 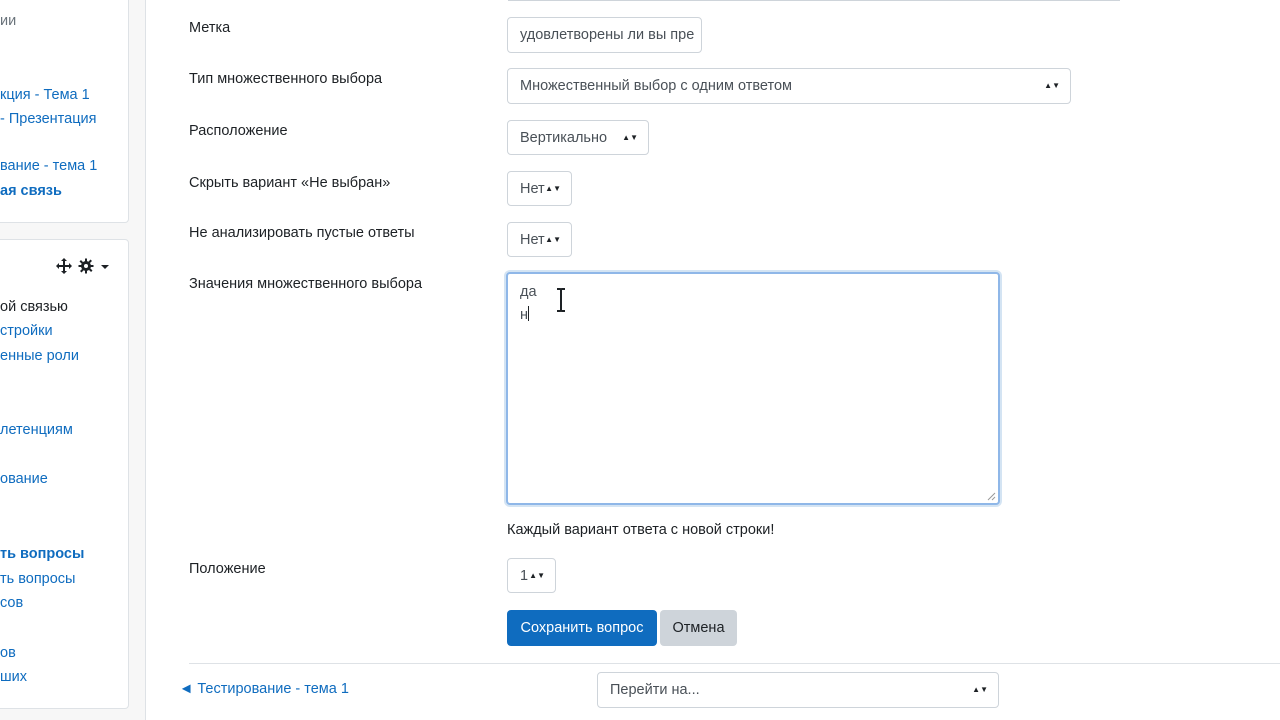 I want to click on sidebar-link-active: ть вопросы, so click(x=42, y=554).